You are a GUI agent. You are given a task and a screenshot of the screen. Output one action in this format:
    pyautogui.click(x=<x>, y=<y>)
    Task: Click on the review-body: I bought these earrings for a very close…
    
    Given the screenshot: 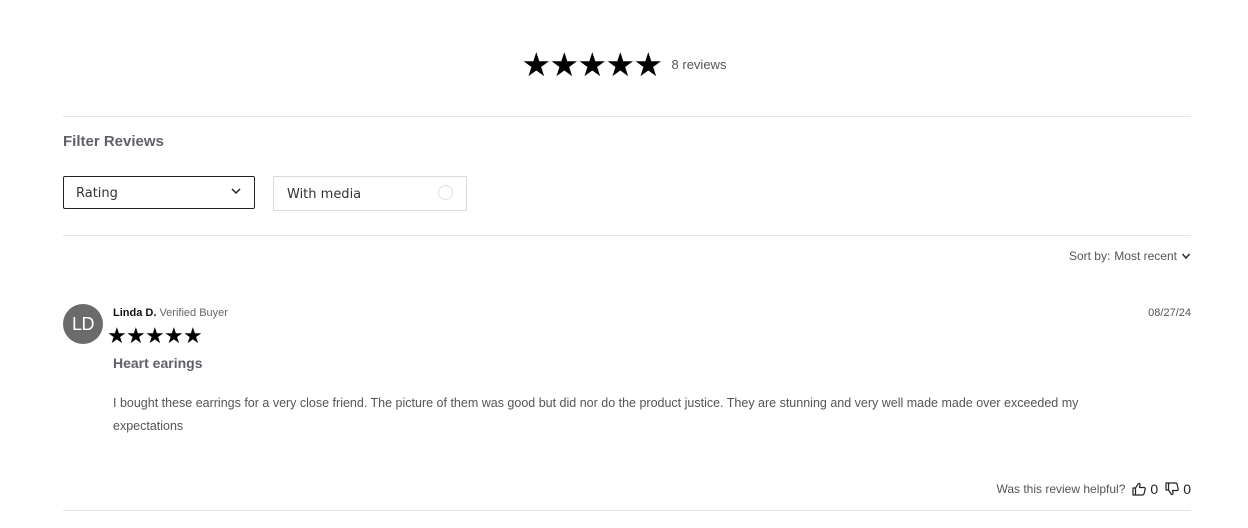 What is the action you would take?
    pyautogui.click(x=596, y=414)
    